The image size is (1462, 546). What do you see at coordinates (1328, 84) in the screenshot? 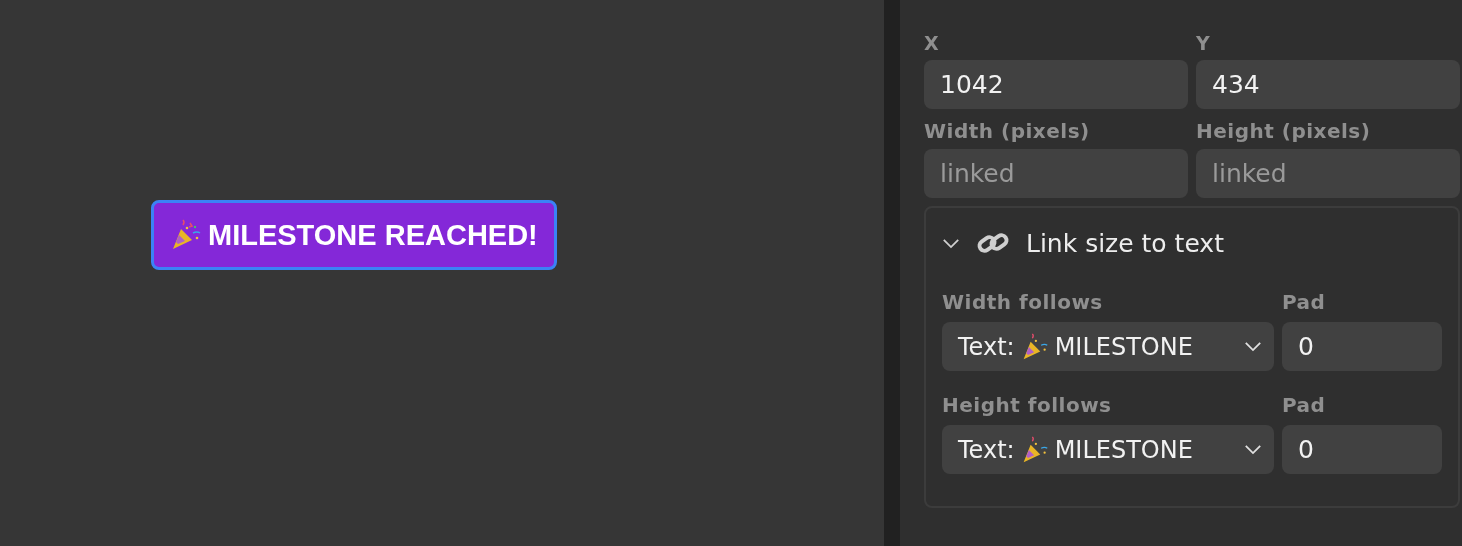
I see `input-field: 434` at bounding box center [1328, 84].